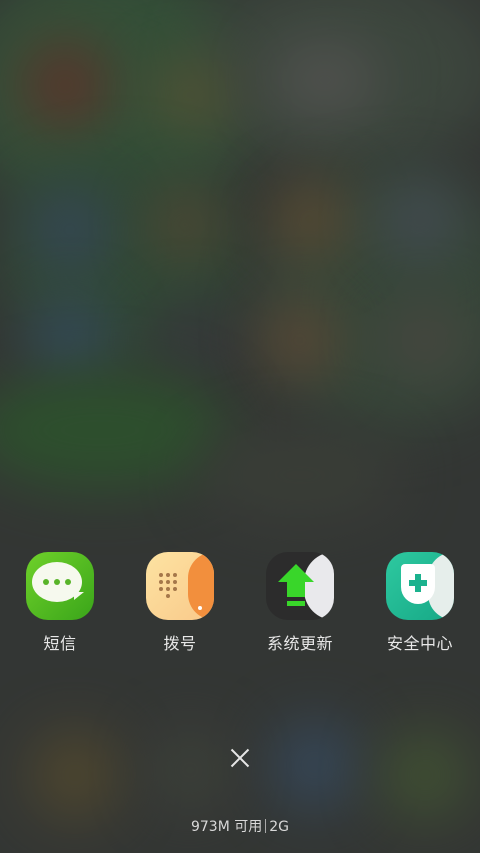  What do you see at coordinates (240, 758) in the screenshot?
I see `close-icon` at bounding box center [240, 758].